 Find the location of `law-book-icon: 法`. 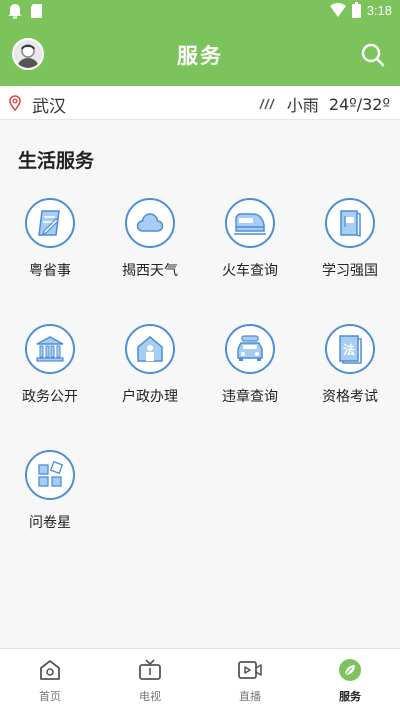

law-book-icon: 法 is located at coordinates (350, 349).